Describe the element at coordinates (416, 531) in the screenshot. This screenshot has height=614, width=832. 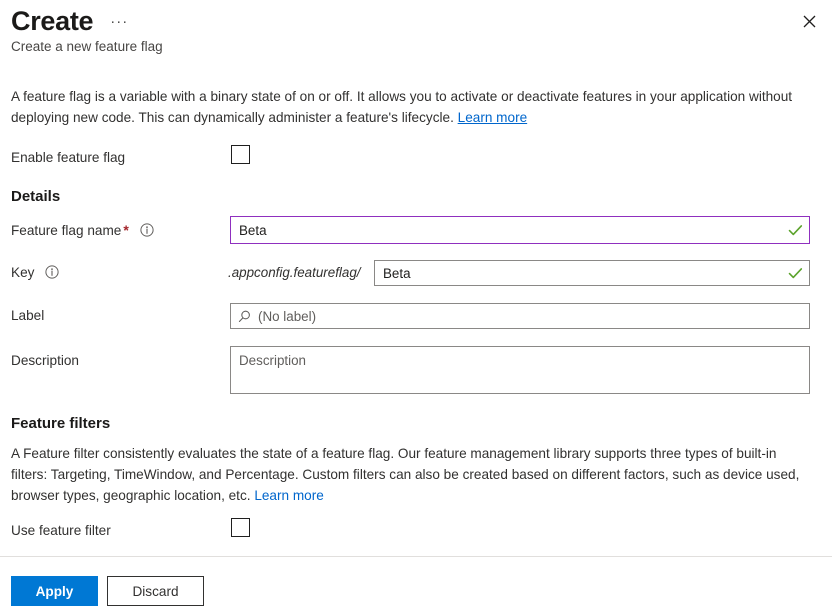
I see `use-feature-filter-row: Use feature filter` at that location.